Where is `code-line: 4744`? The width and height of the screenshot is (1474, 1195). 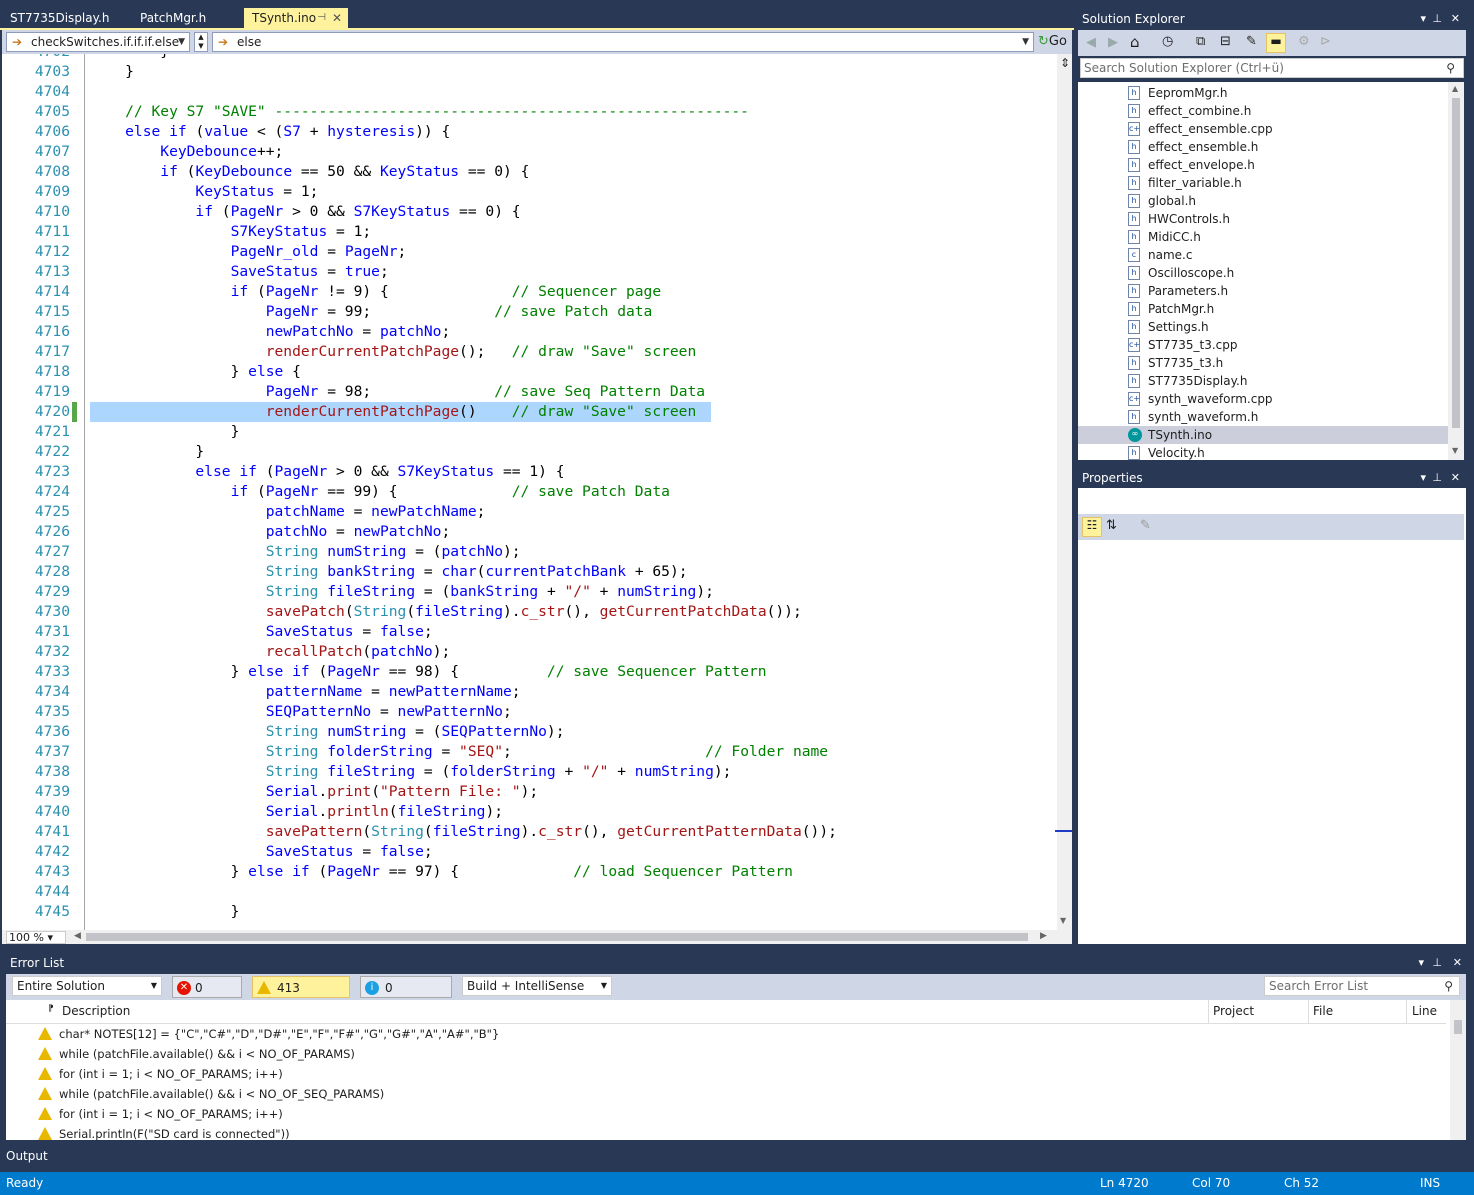 code-line: 4744 is located at coordinates (527, 892).